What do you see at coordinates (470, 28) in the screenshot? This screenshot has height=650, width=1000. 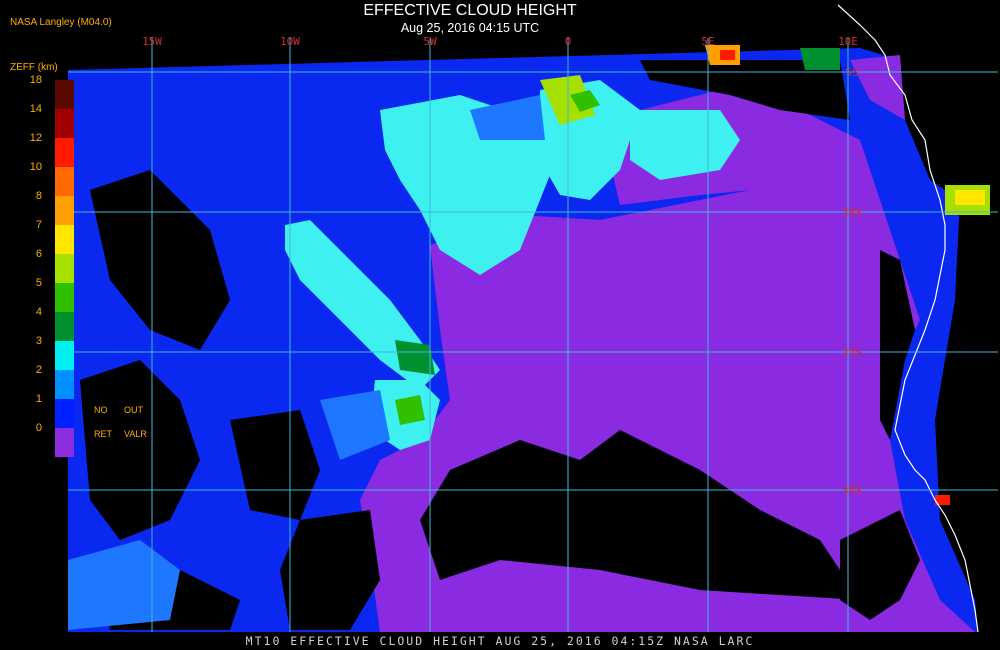 I see `map-timestamp: Aug 25, 2016 04:15 UTC` at bounding box center [470, 28].